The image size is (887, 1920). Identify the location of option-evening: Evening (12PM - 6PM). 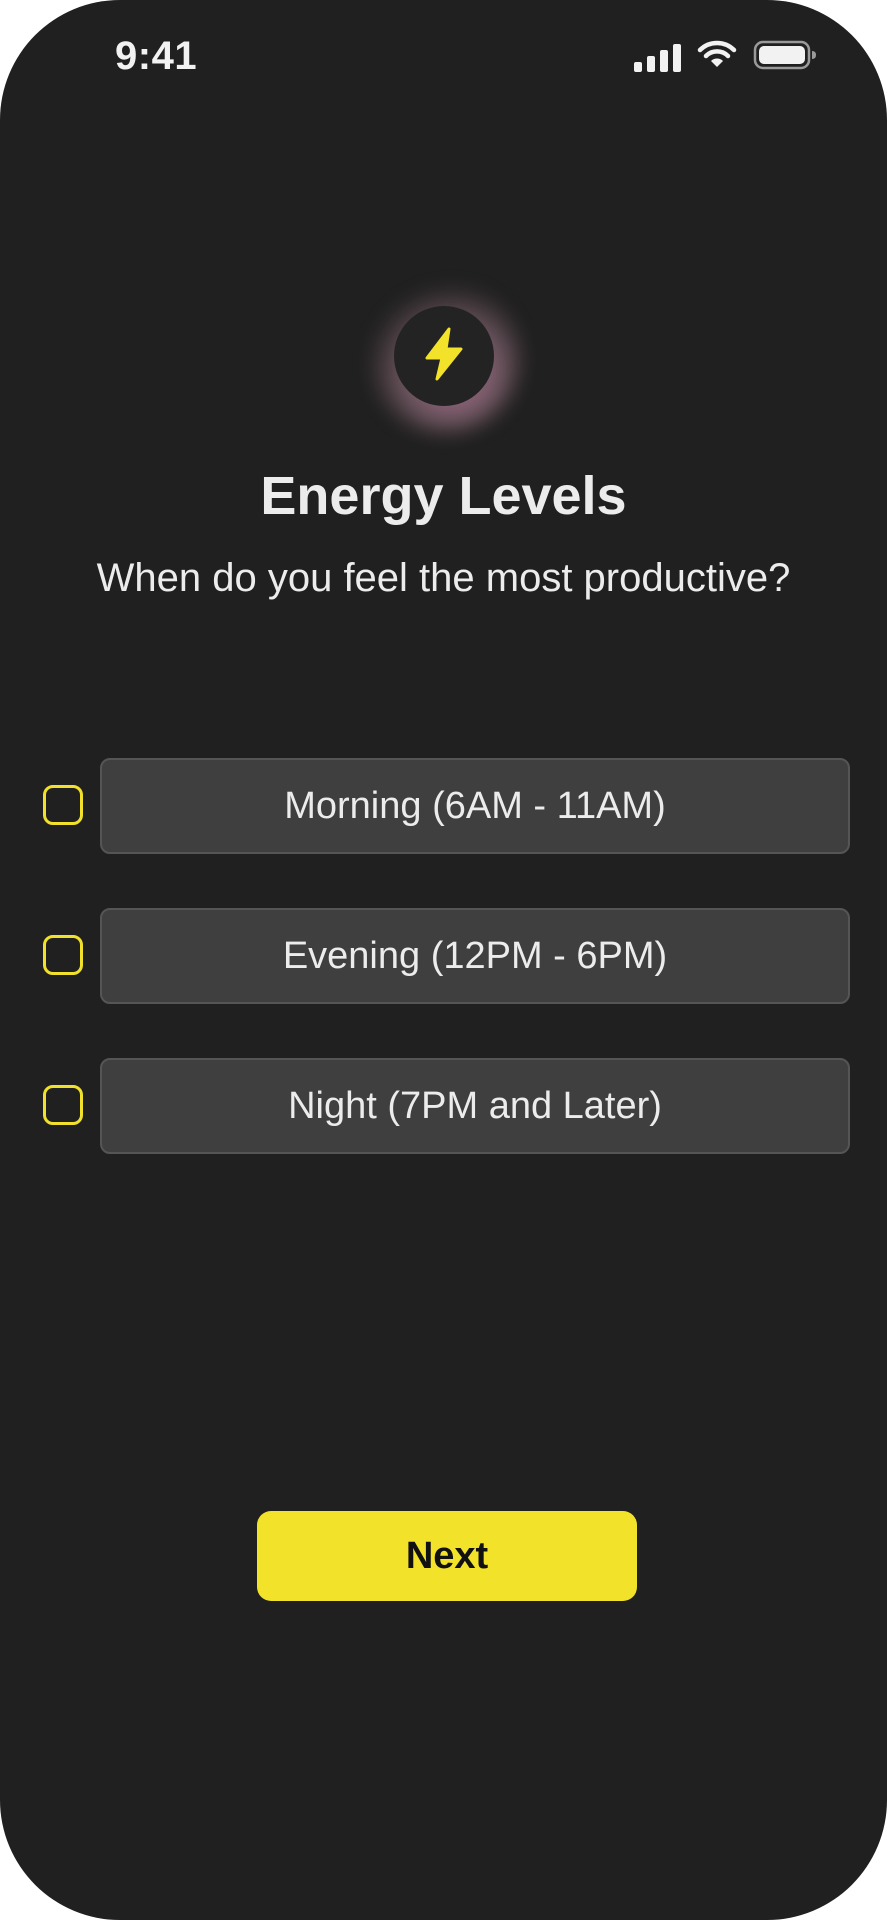
(447, 956).